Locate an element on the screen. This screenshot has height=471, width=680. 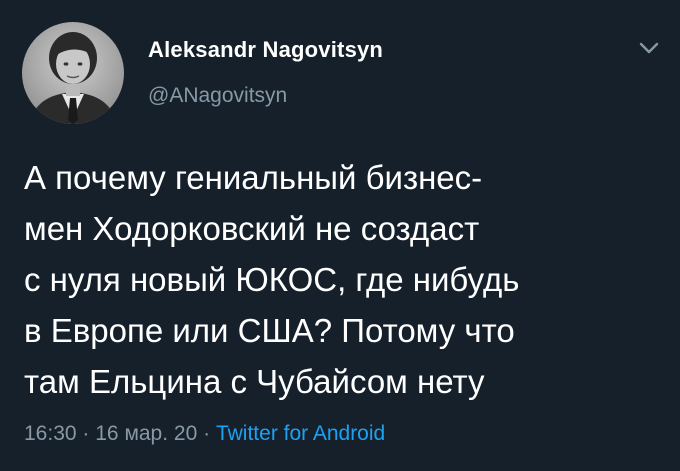
tweet-text-line: там Ельцина с Чубайсом нету is located at coordinates (254, 381).